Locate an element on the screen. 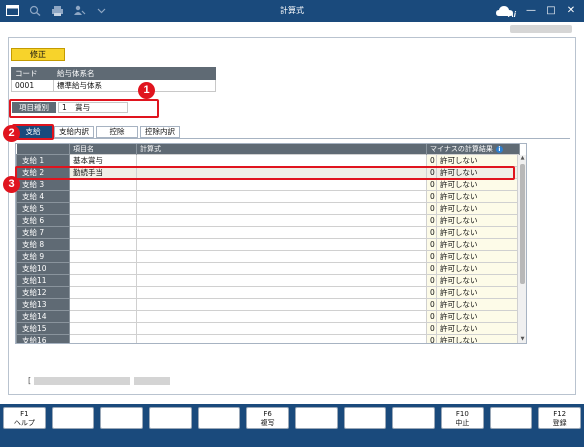 This screenshot has width=584, height=447. table-row: 支給 5 0 許可しない is located at coordinates (268, 208).